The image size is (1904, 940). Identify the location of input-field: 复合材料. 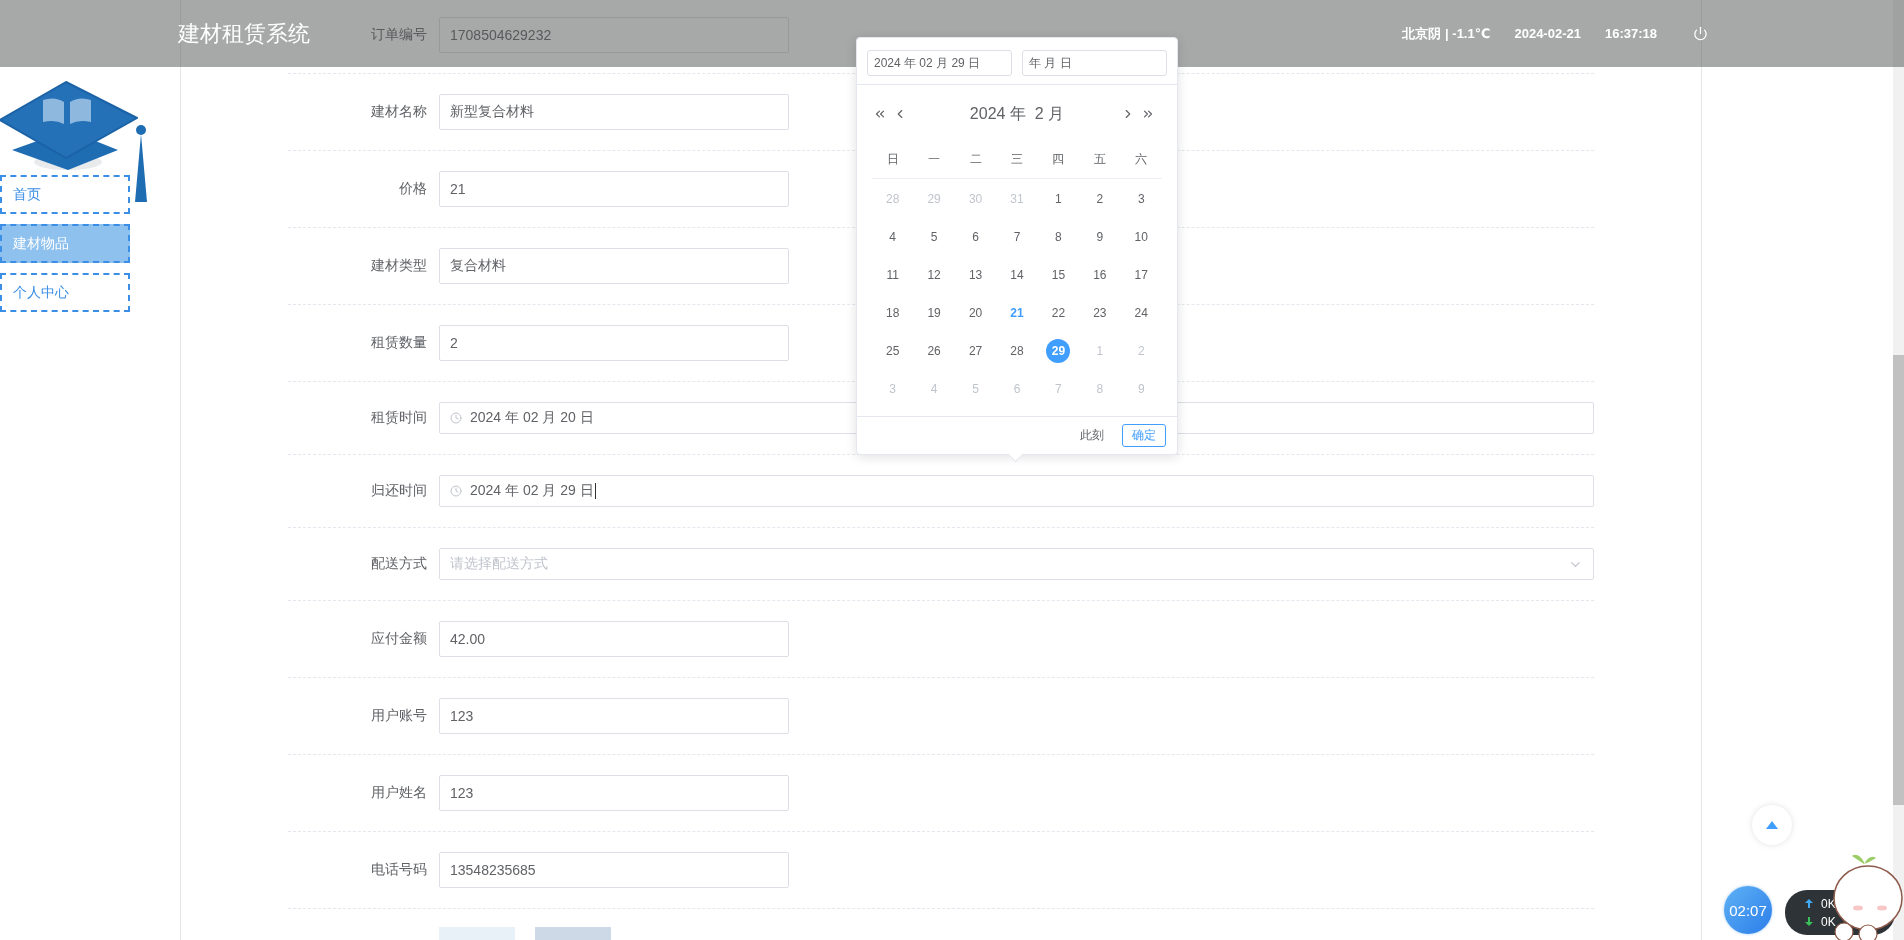
(614, 266).